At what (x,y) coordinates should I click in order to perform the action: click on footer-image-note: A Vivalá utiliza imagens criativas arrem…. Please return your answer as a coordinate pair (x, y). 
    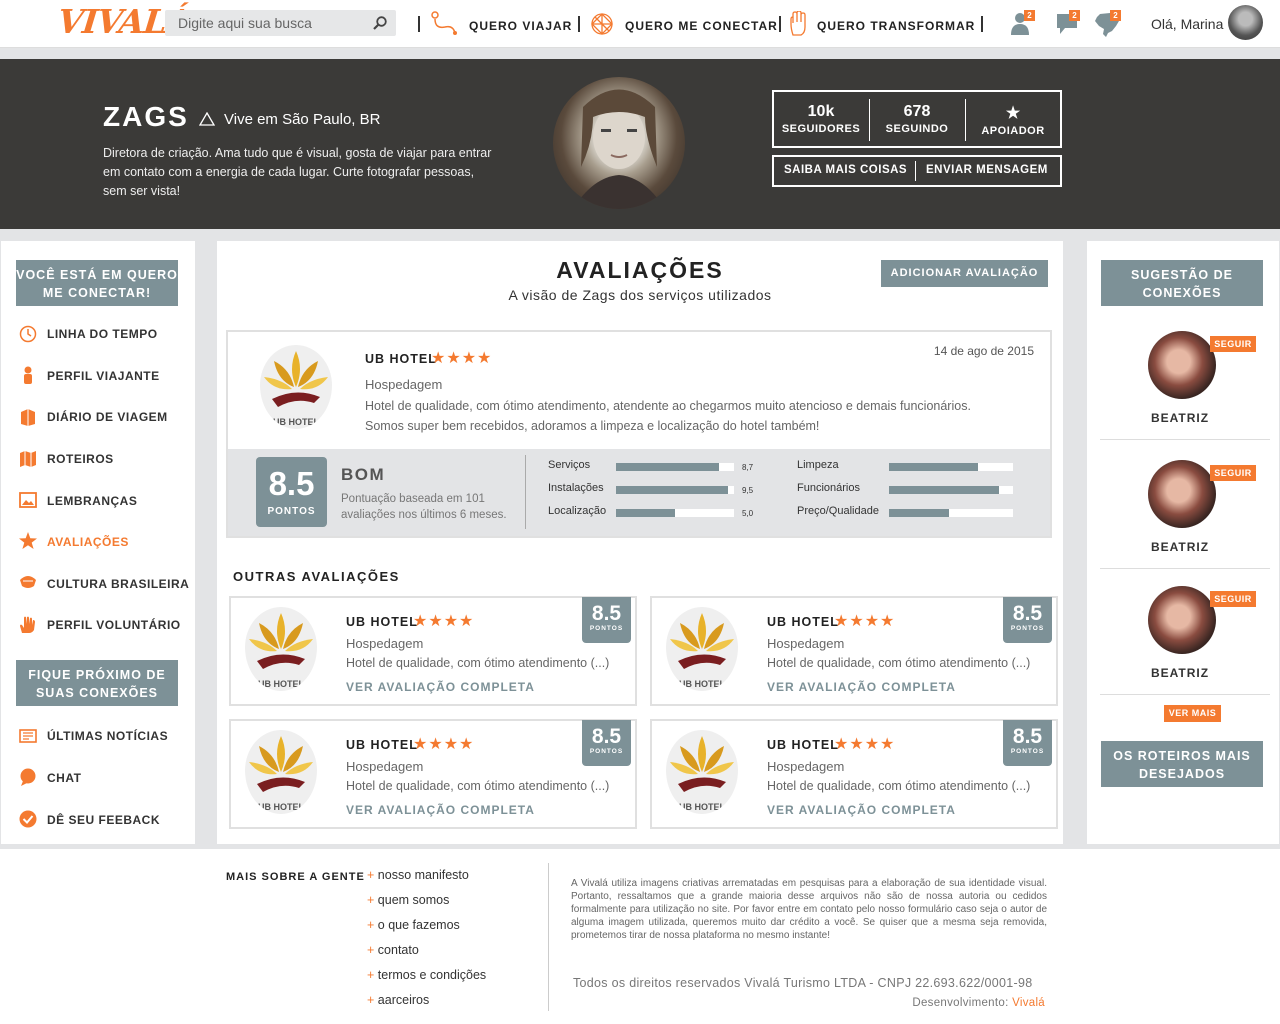
    Looking at the image, I should click on (809, 909).